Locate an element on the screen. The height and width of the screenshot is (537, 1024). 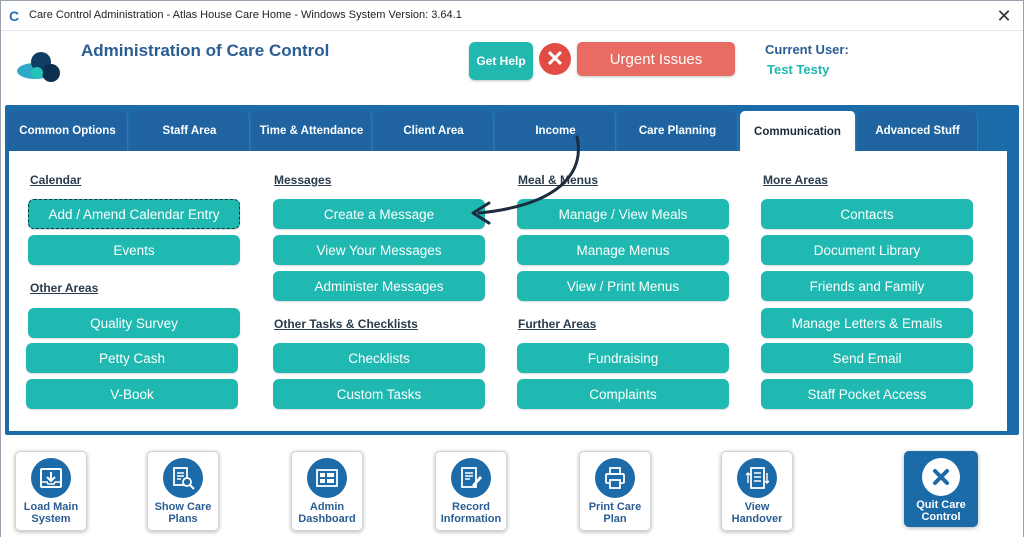
tab-common-options: Common Options is located at coordinates (68, 131).